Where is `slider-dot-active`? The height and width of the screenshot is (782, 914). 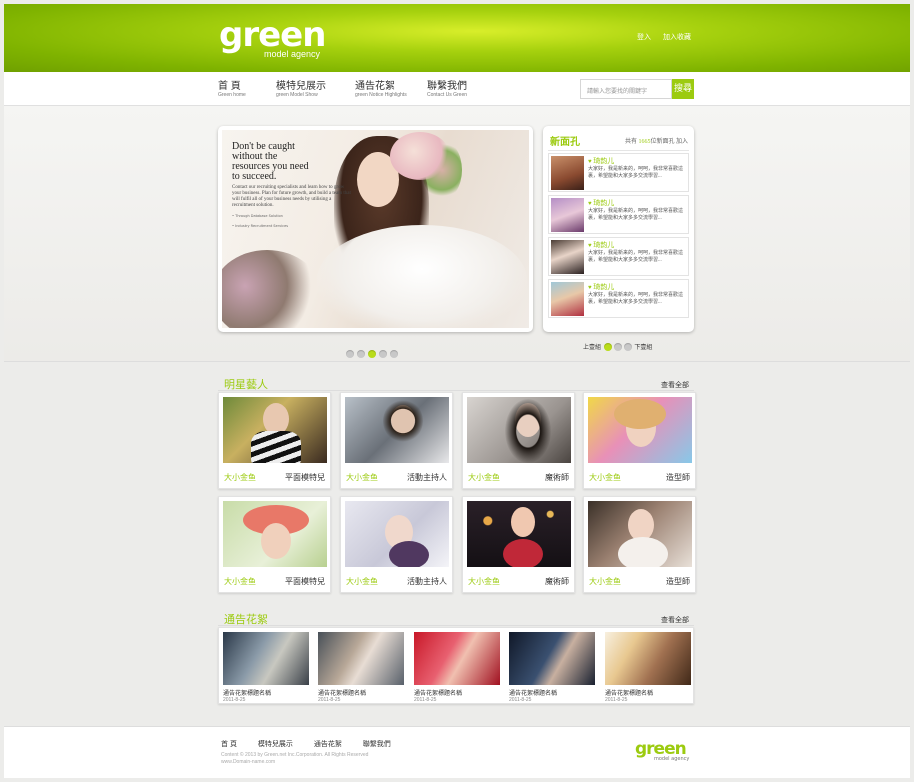
slider-dot-active is located at coordinates (372, 354).